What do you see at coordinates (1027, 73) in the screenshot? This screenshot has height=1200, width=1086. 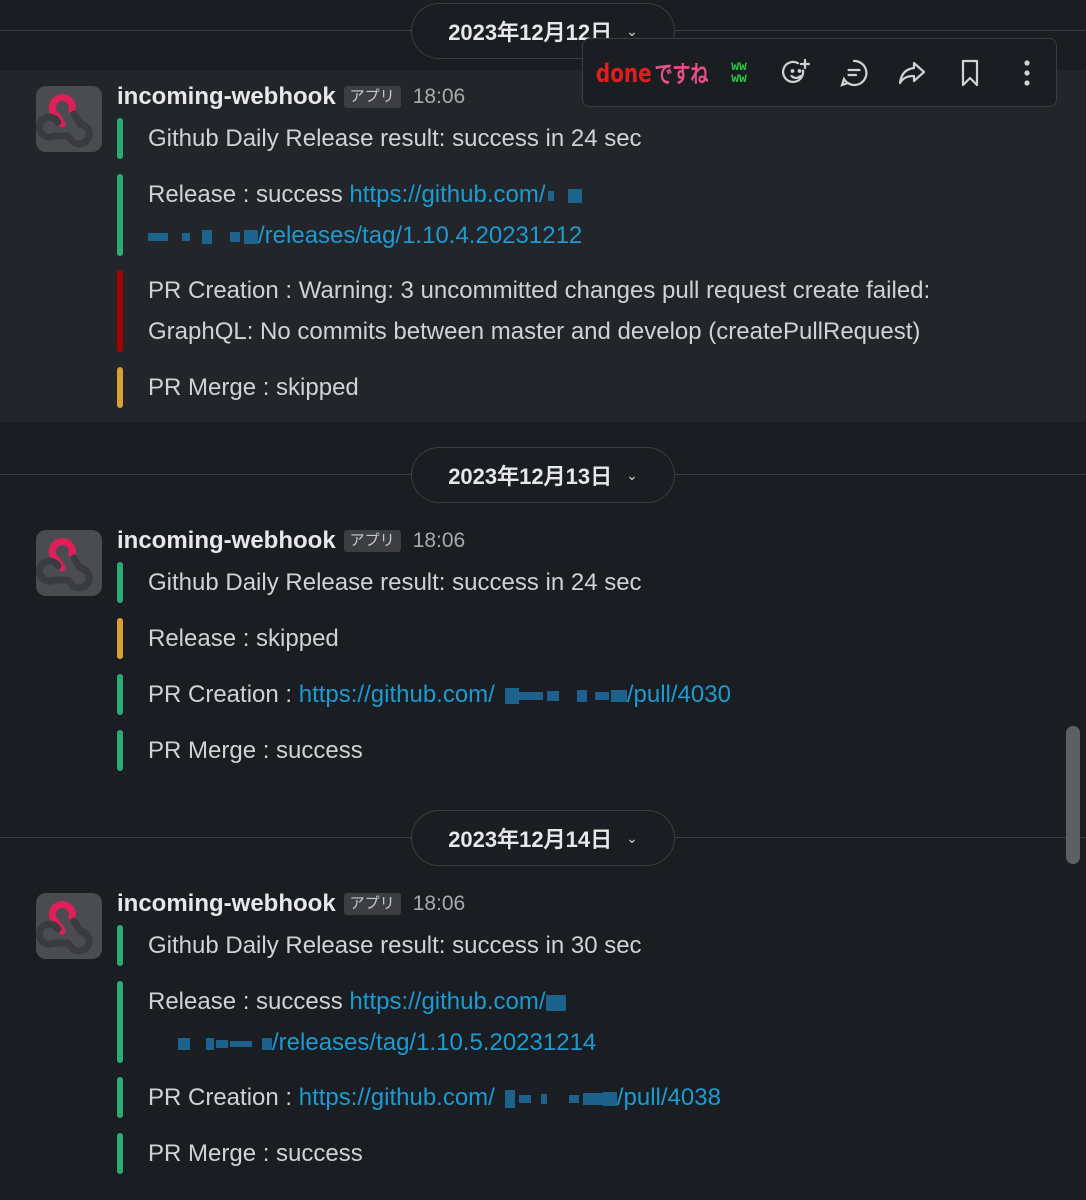 I see `more-actions-icon` at bounding box center [1027, 73].